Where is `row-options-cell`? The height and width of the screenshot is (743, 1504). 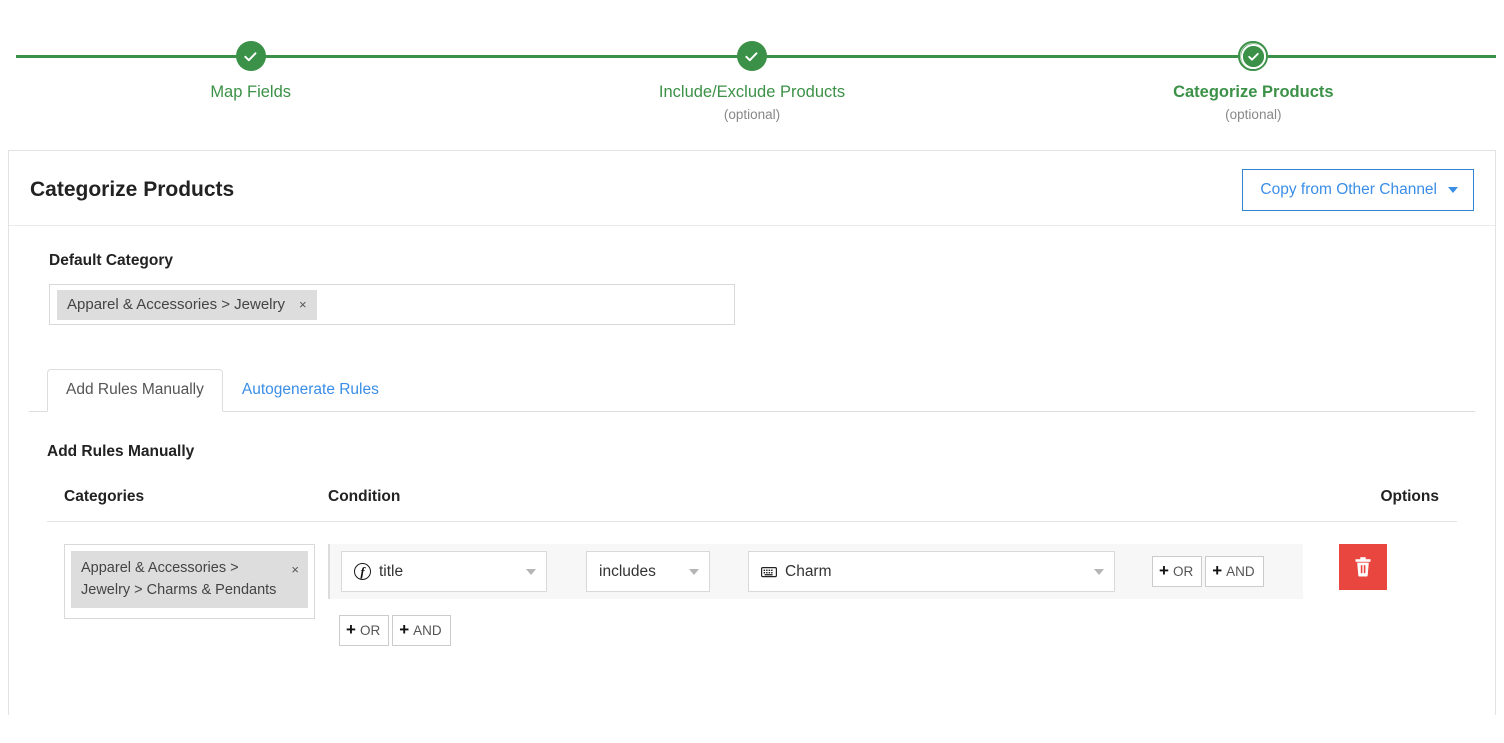
row-options-cell is located at coordinates (1382, 567).